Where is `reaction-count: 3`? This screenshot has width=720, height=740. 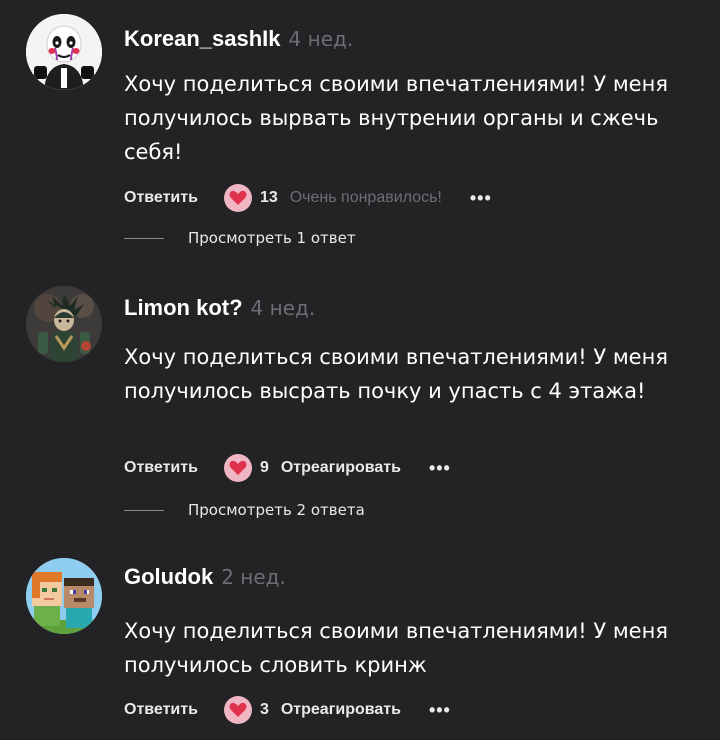
reaction-count: 3 is located at coordinates (264, 709).